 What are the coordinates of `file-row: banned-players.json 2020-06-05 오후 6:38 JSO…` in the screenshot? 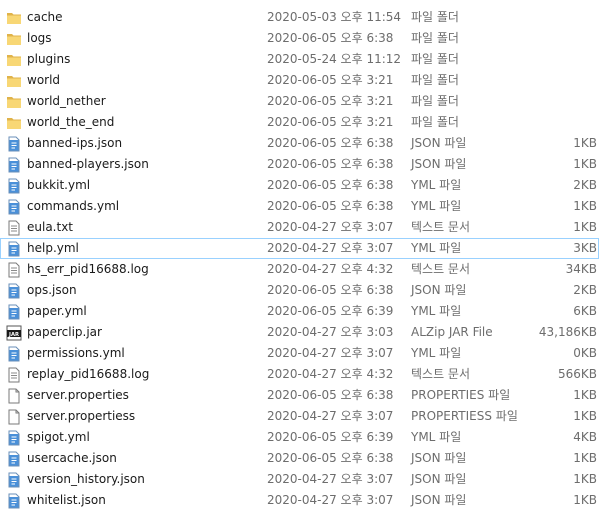 It's located at (299, 164).